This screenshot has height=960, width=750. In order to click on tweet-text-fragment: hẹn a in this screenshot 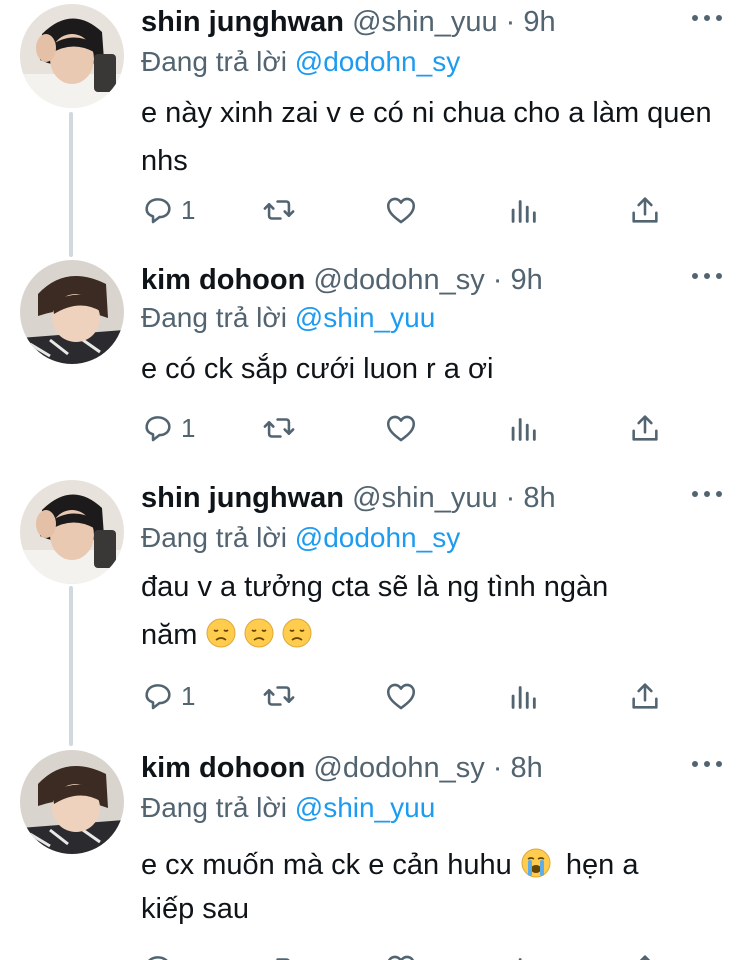, I will do `click(598, 865)`.